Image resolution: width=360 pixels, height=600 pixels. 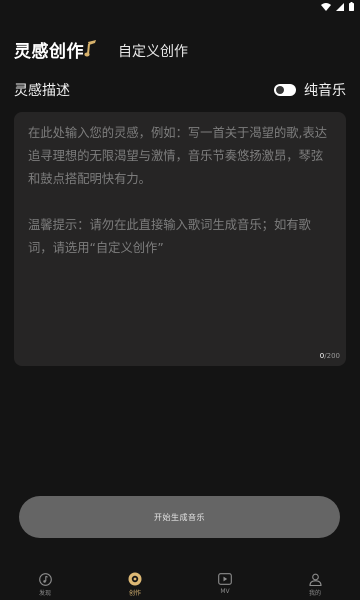 I want to click on status-bar, so click(x=180, y=7).